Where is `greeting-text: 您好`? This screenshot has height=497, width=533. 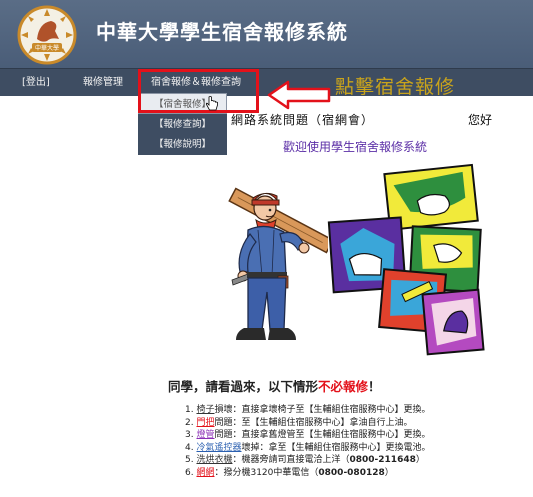 greeting-text: 您好 is located at coordinates (480, 120).